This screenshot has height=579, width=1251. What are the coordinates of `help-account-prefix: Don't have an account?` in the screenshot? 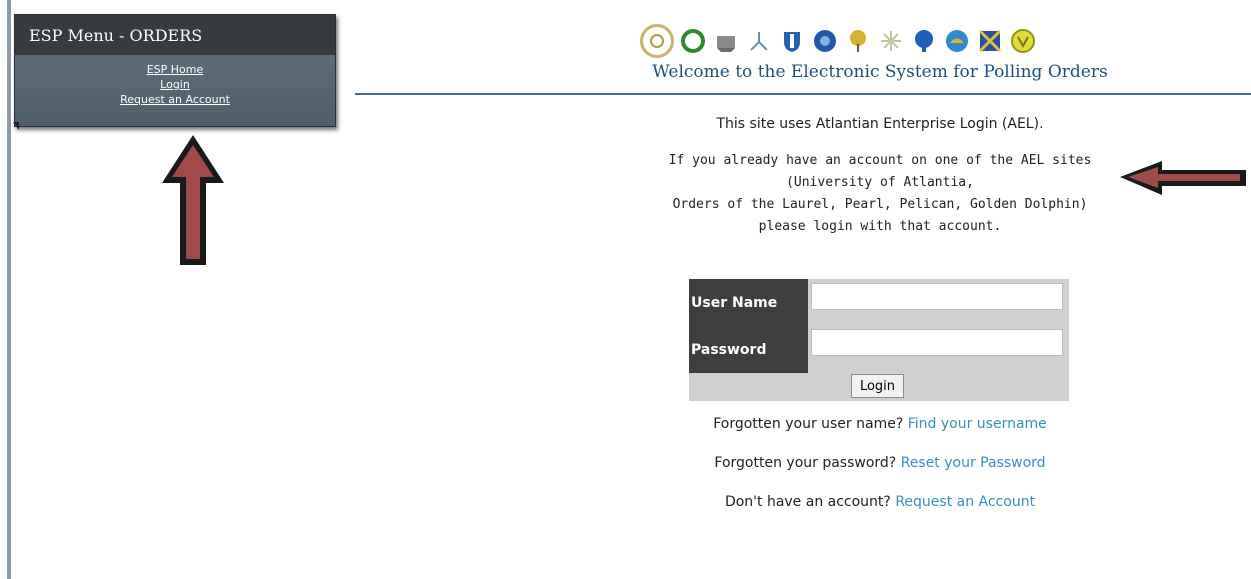 It's located at (807, 502).